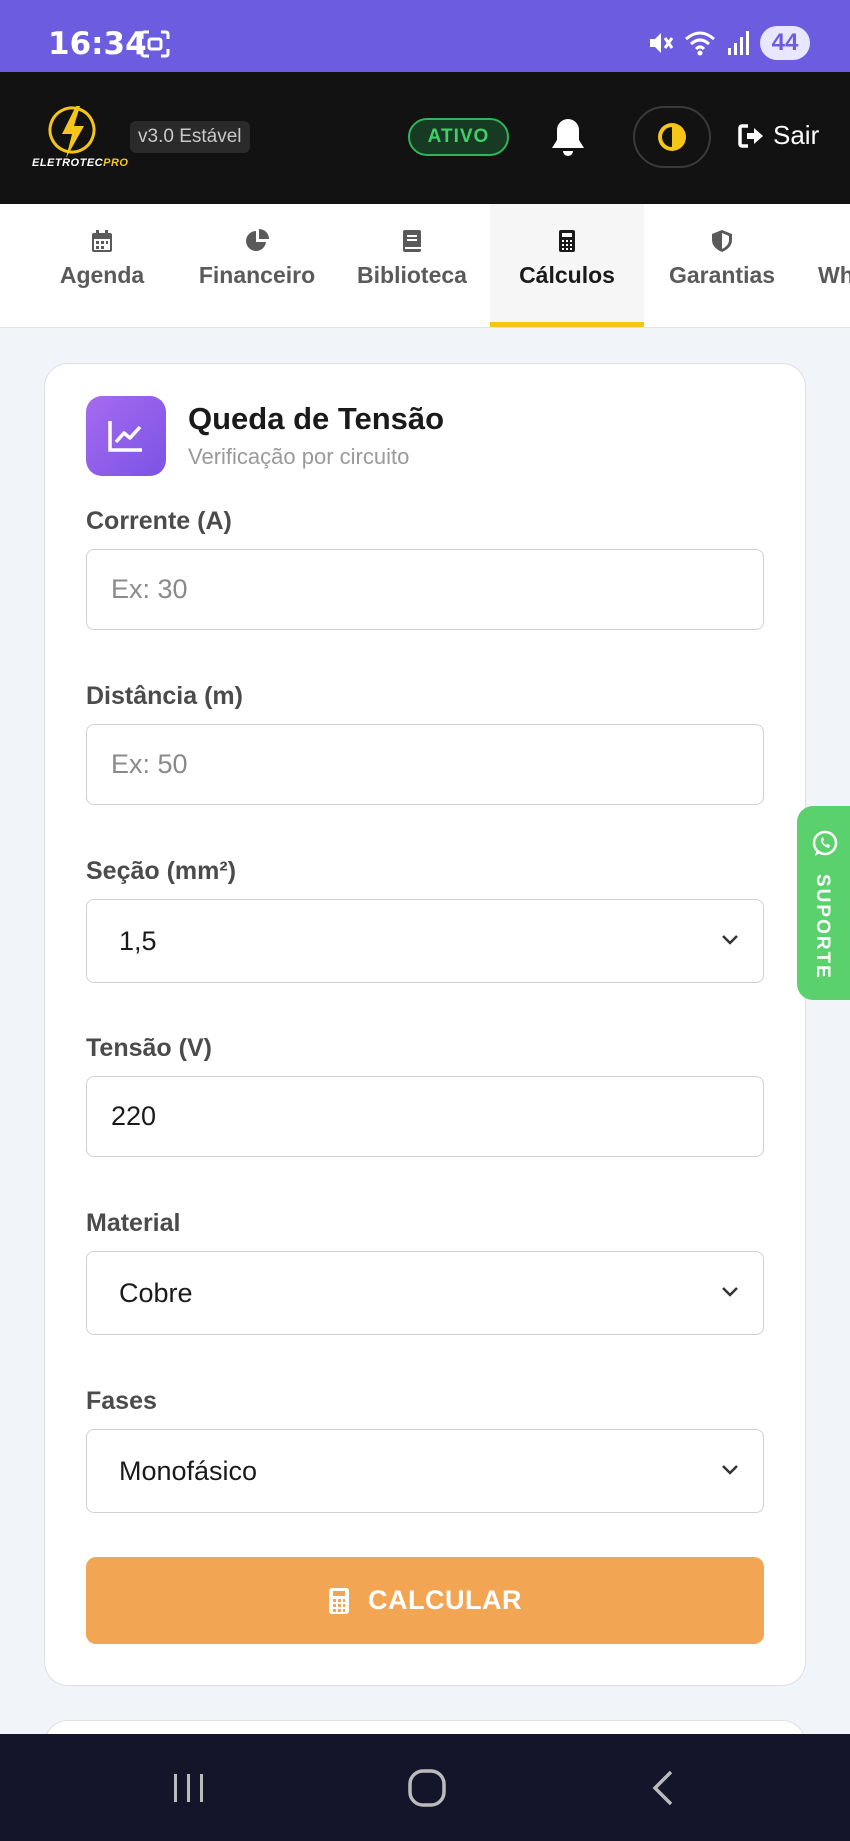  I want to click on tab-garantias: Garantias, so click(722, 265).